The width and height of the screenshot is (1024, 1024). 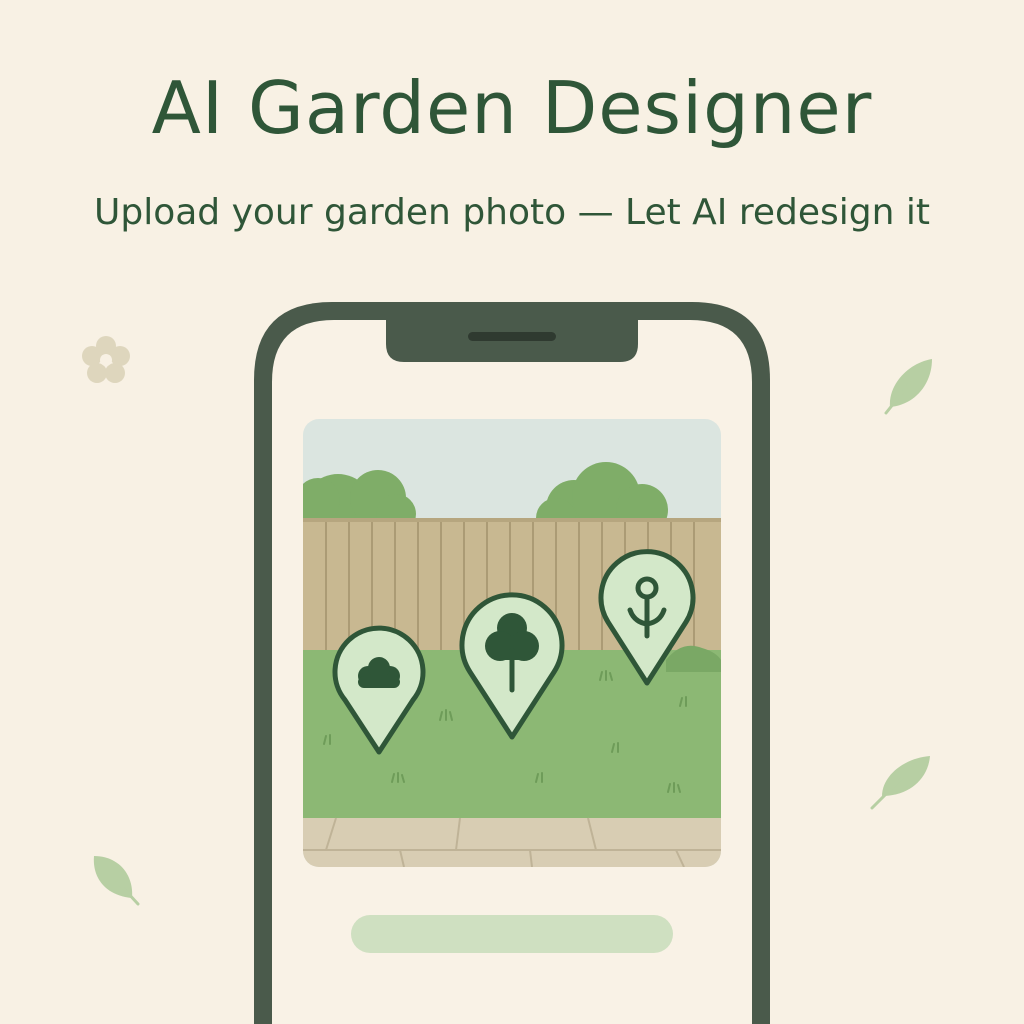 I want to click on speaker-grille, so click(x=512, y=336).